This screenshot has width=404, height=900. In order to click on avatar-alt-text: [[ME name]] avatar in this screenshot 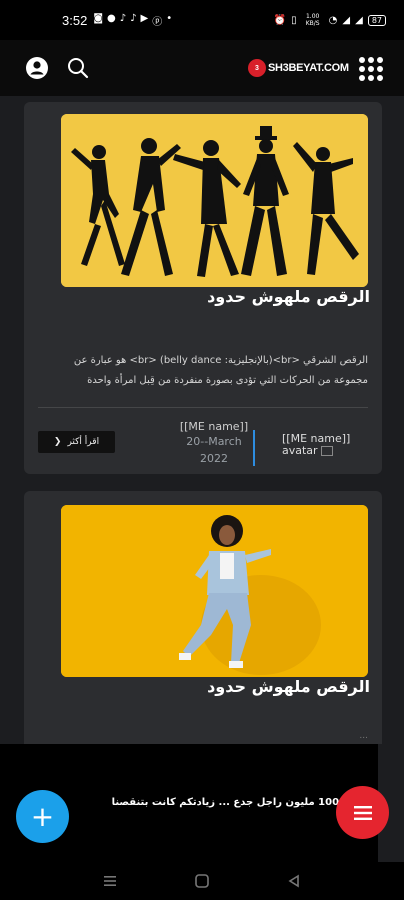, I will do `click(316, 444)`.